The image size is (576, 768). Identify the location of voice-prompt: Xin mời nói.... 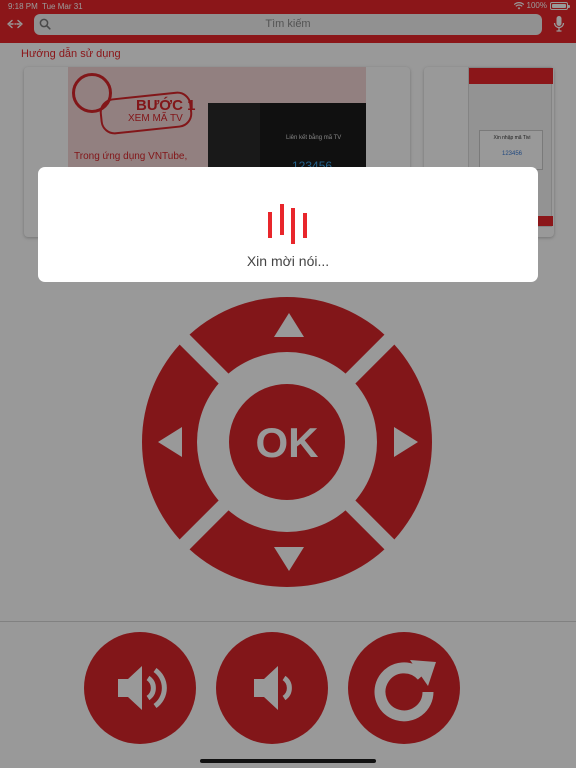
(288, 261).